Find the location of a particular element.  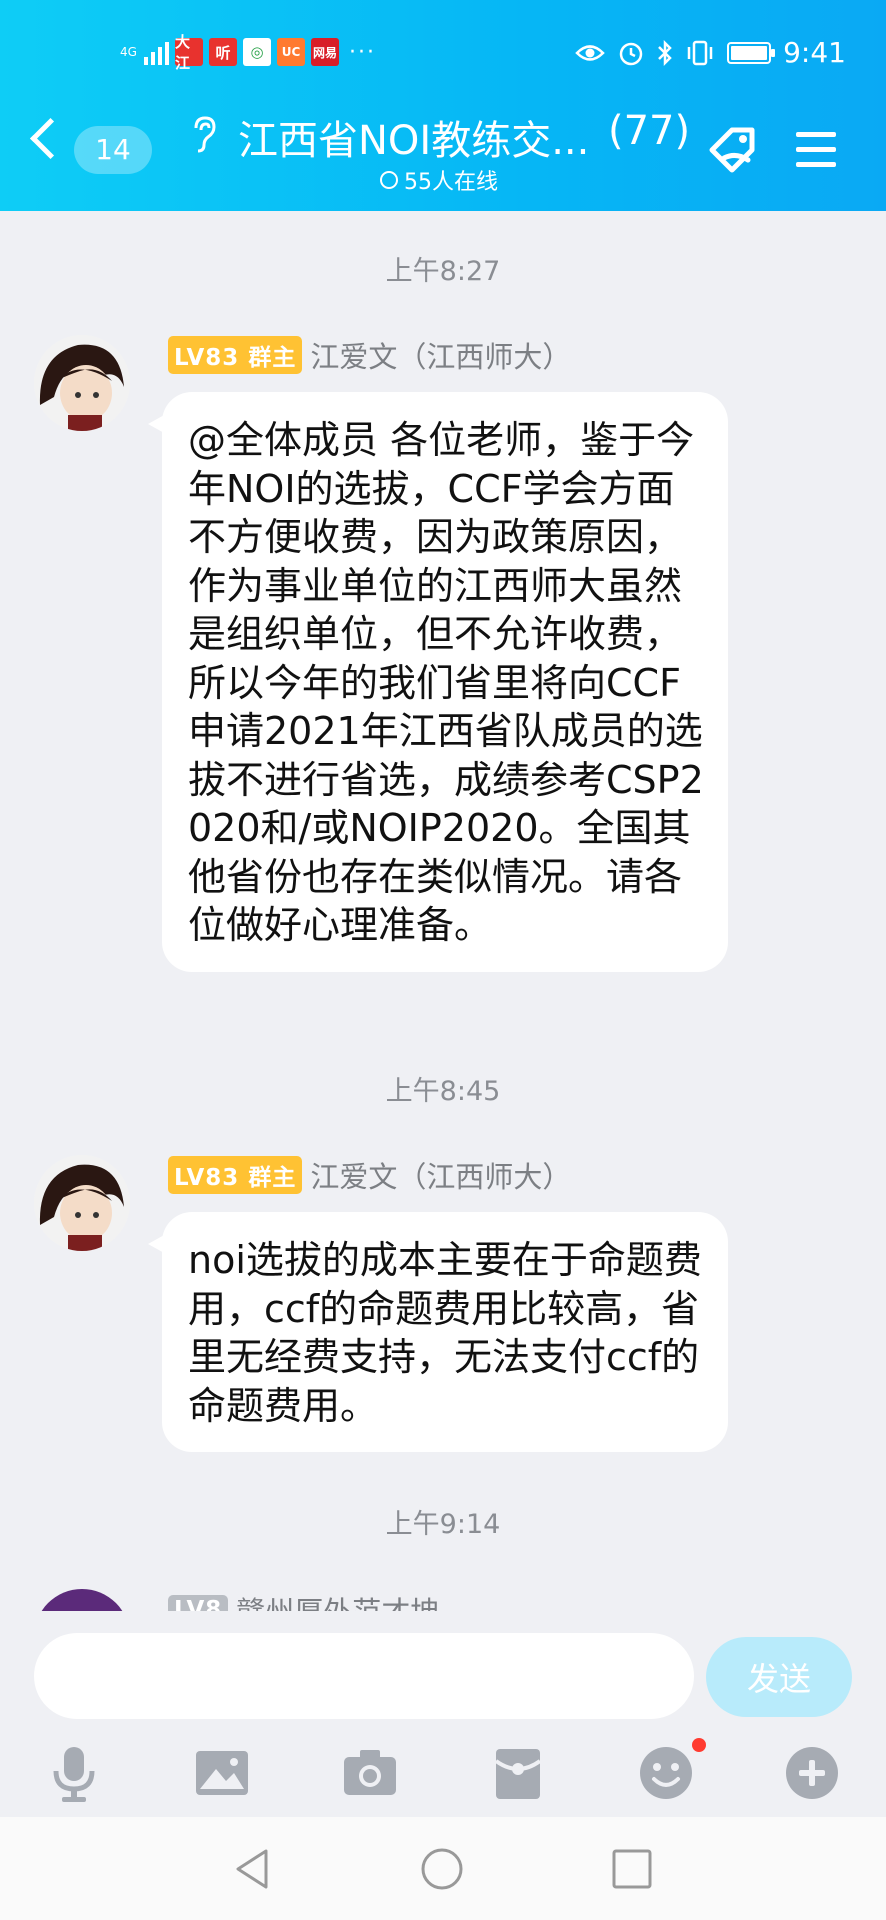

level-badge: LV8 is located at coordinates (198, 1603).